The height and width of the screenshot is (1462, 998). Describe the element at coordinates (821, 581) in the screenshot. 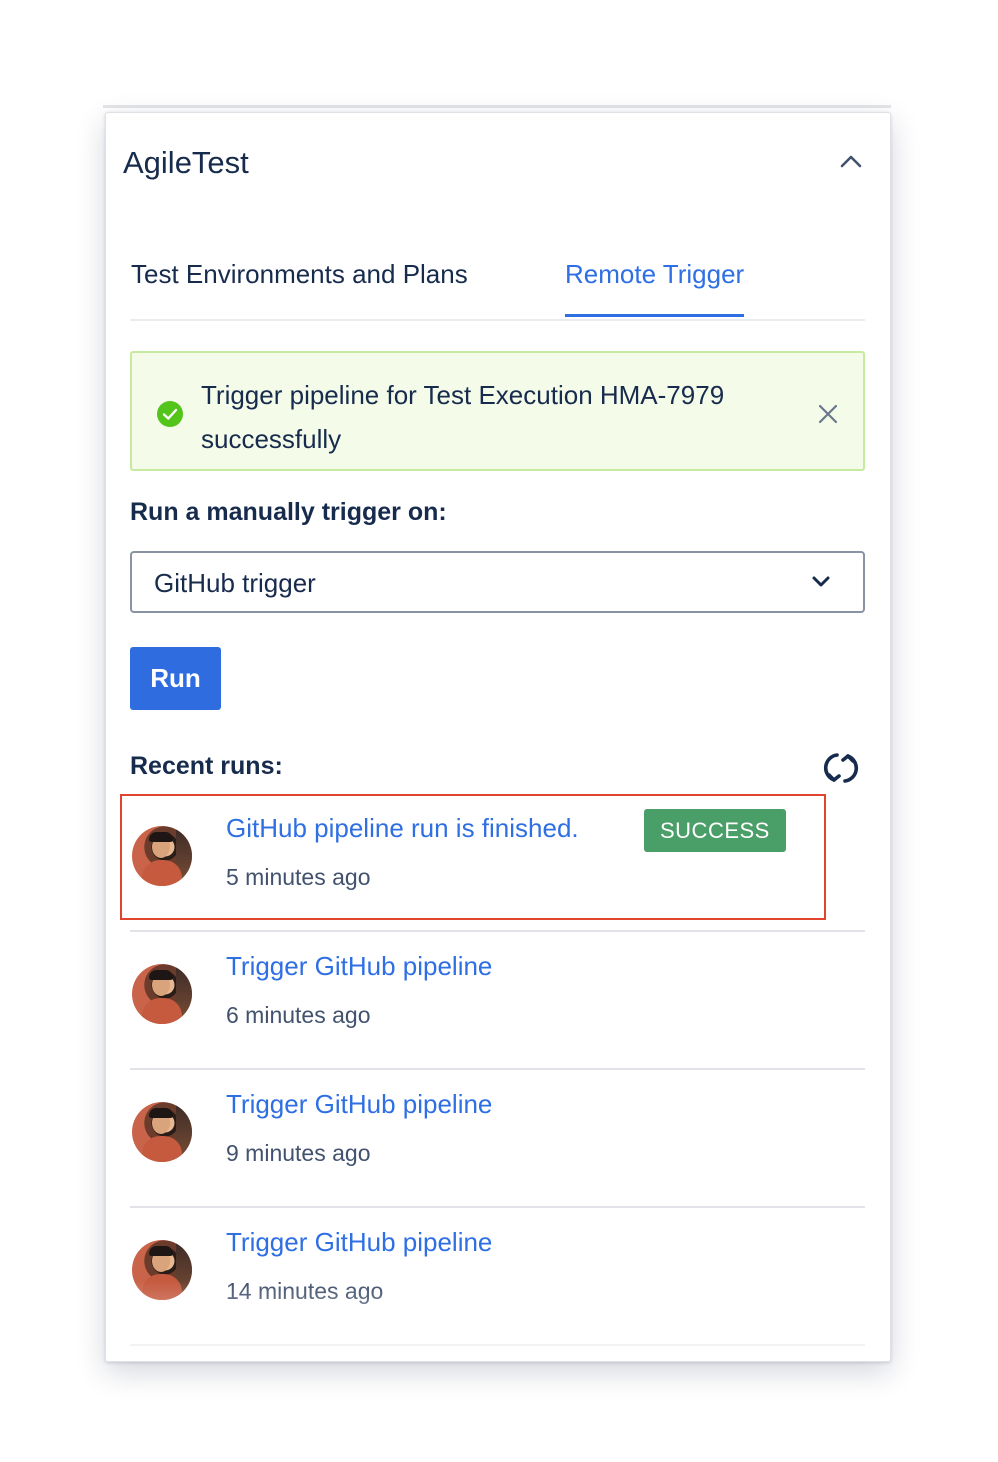

I see `chevron-down-icon` at that location.